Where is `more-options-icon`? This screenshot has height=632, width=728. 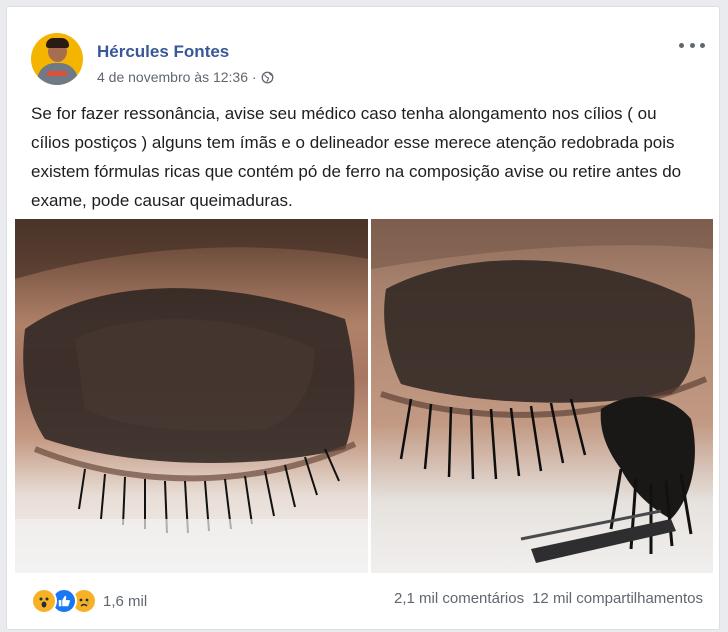
more-options-icon is located at coordinates (692, 45).